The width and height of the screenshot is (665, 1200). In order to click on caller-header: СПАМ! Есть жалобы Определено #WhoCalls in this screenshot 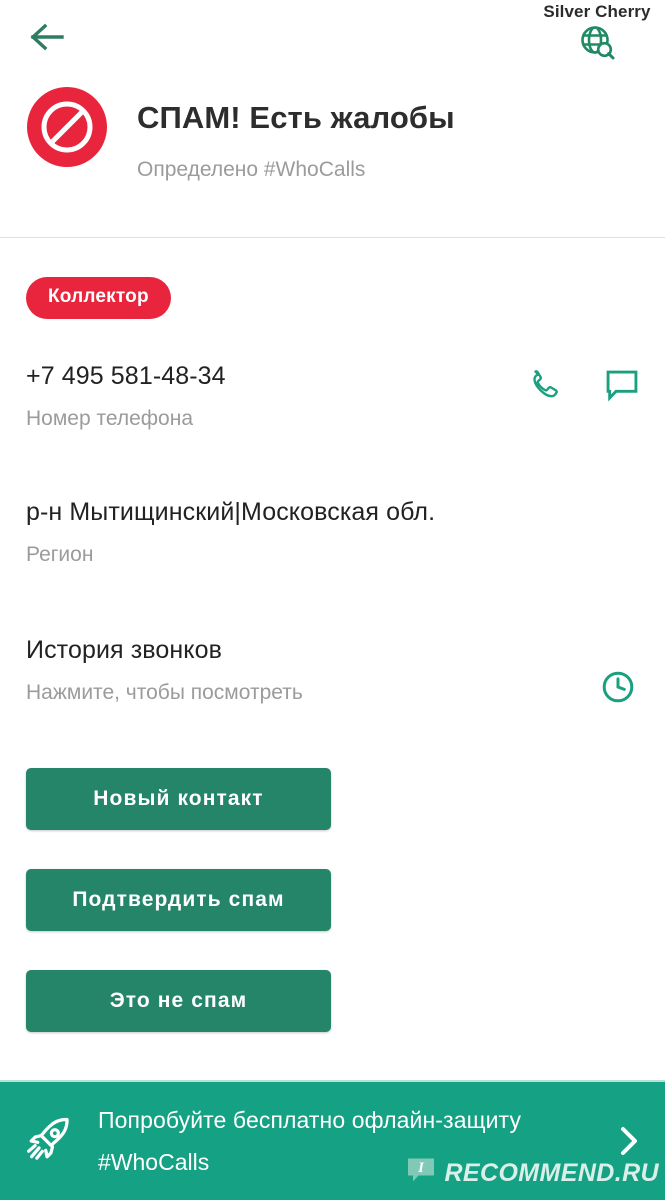, I will do `click(332, 156)`.